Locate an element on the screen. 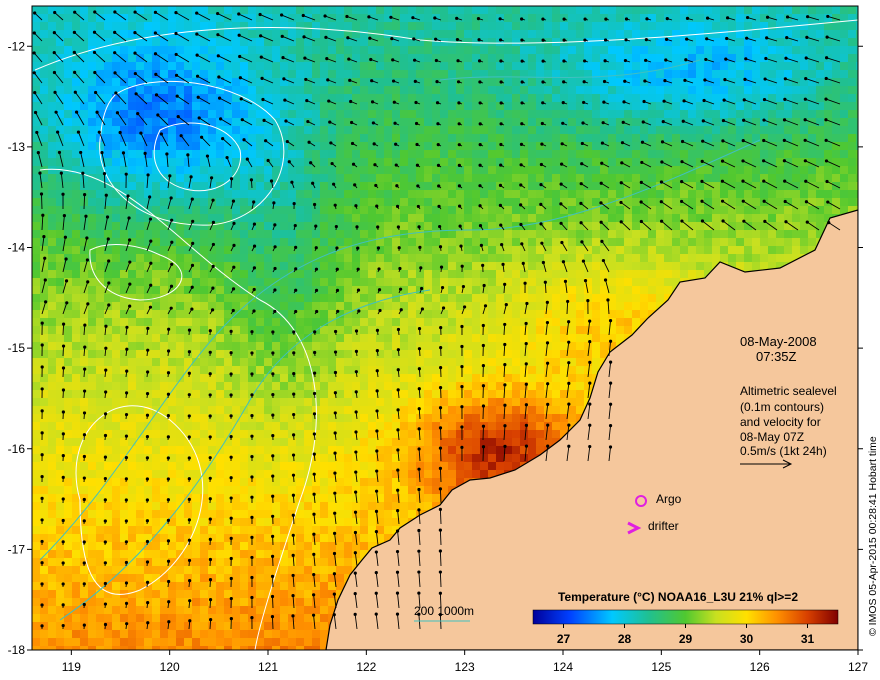 The height and width of the screenshot is (680, 880). altimetry-line-4: 08-May 07Z is located at coordinates (772, 437).